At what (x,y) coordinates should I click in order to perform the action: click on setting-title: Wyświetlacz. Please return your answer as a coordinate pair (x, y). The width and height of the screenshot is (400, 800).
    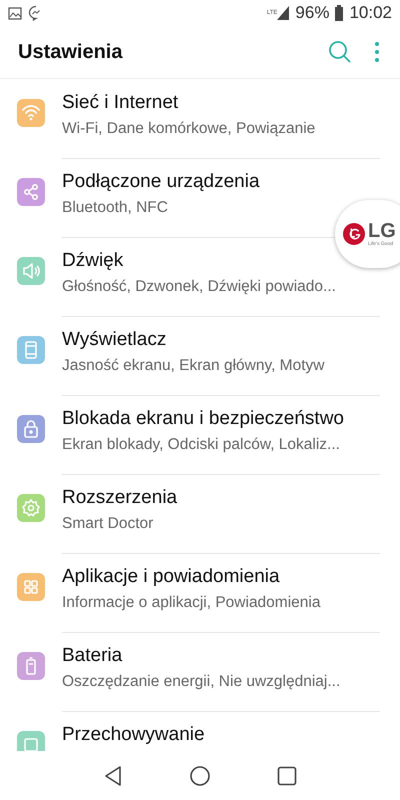
    Looking at the image, I should click on (114, 340).